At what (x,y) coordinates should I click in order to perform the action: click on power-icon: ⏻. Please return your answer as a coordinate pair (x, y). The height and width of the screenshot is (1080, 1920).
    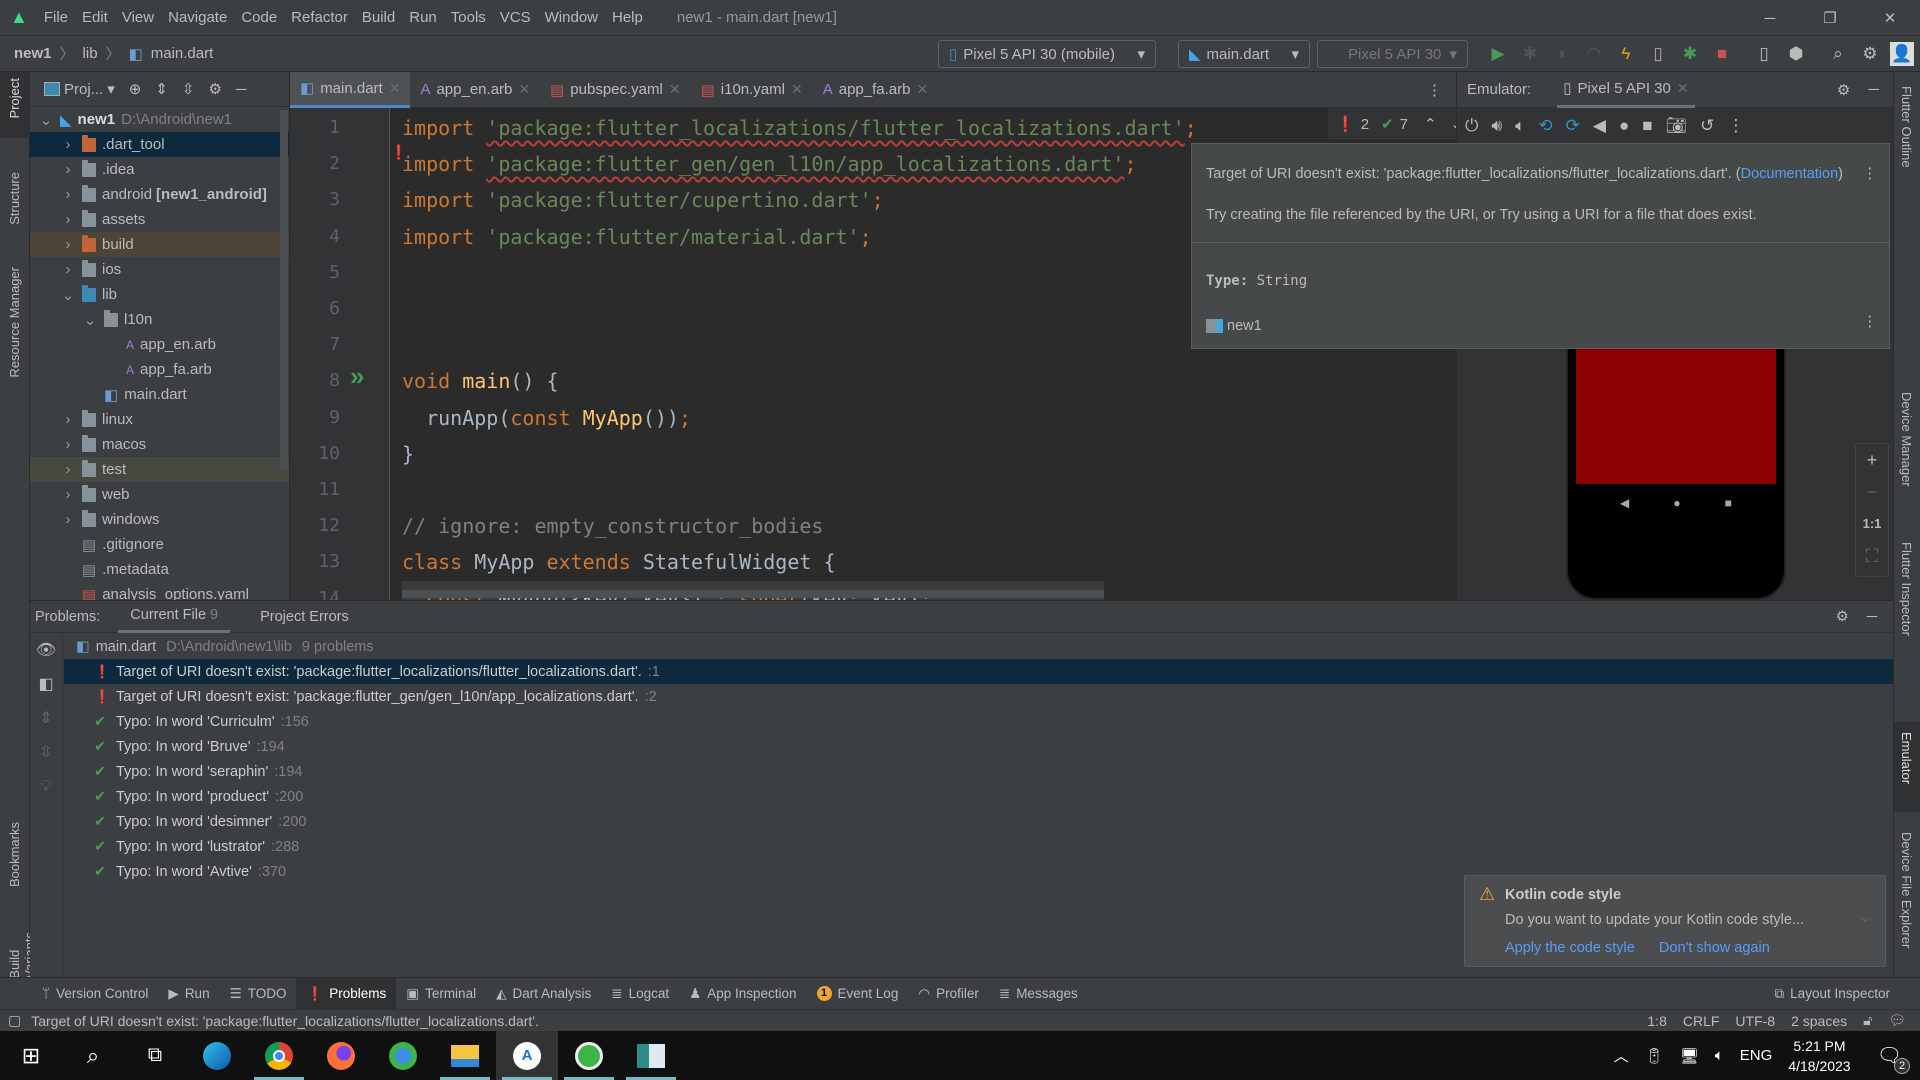
    Looking at the image, I should click on (1471, 126).